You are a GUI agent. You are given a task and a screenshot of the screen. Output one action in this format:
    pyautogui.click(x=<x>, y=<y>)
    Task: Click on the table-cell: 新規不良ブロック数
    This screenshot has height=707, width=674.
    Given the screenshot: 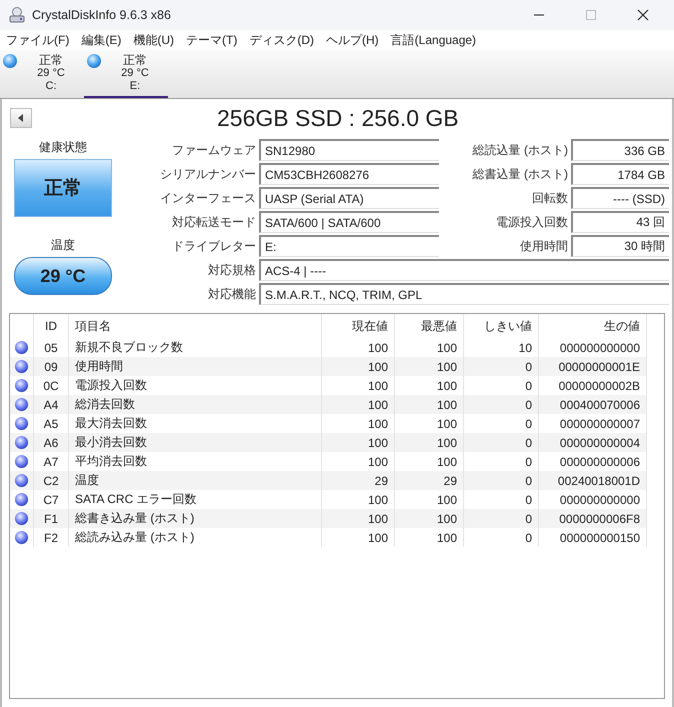 What is the action you would take?
    pyautogui.click(x=129, y=347)
    